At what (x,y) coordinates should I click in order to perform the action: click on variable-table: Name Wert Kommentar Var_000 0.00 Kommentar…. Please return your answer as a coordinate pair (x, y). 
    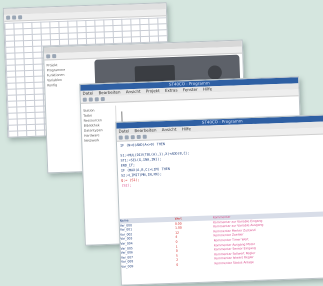
    Looking at the image, I should click on (221, 240).